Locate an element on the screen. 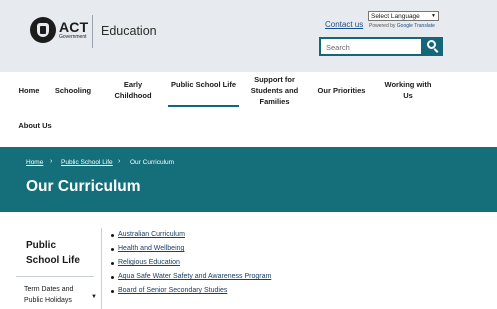 The width and height of the screenshot is (497, 309). site-name: Education is located at coordinates (129, 31).